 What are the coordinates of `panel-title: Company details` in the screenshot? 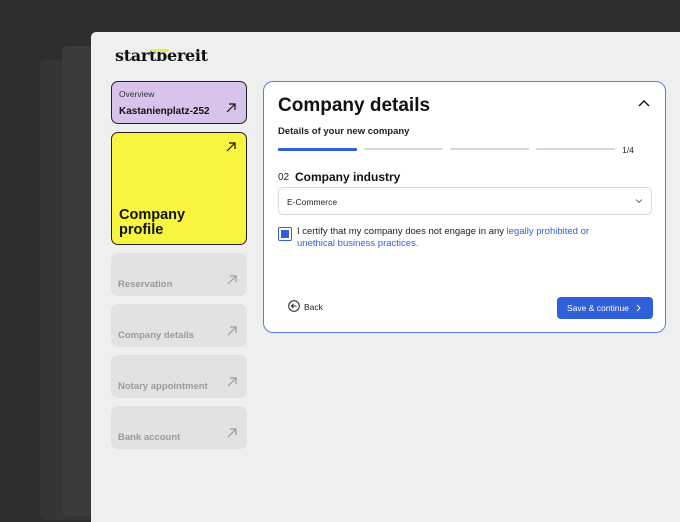 It's located at (354, 105).